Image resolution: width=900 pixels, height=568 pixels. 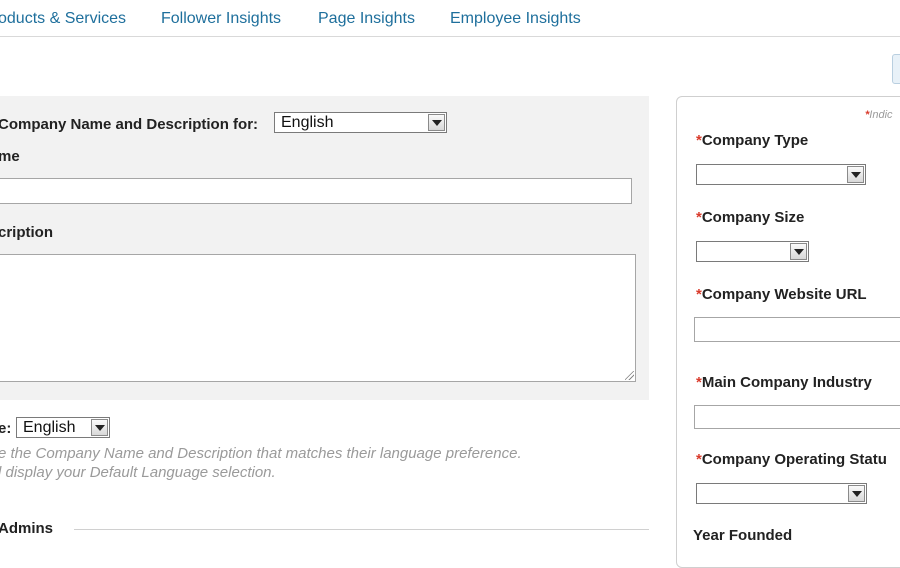 I want to click on description-for-label: Company Name and Description for:, so click(x=129, y=124).